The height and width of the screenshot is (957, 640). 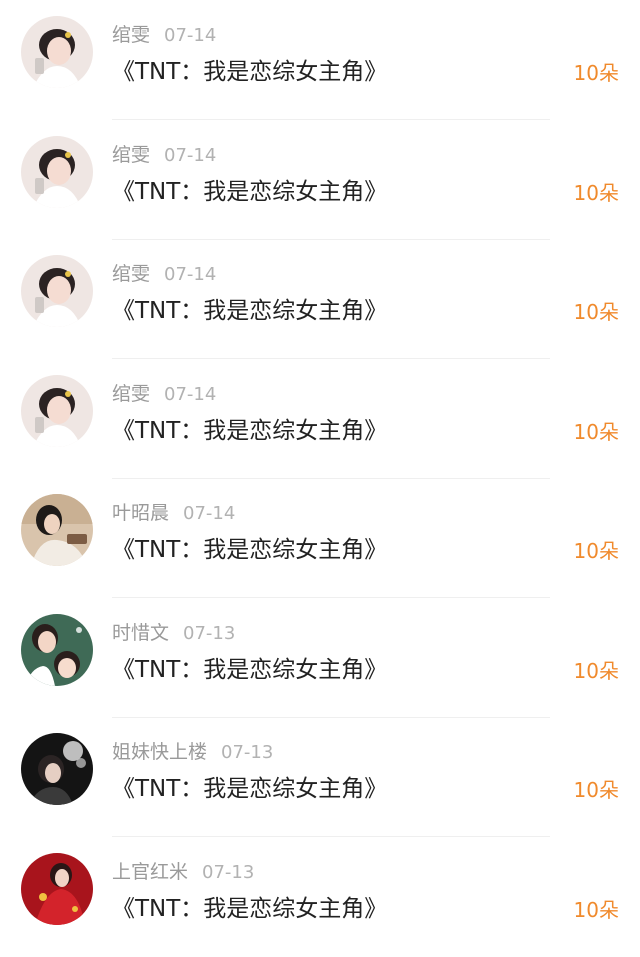 I want to click on red-dress-avatar-icon, so click(x=57, y=889).